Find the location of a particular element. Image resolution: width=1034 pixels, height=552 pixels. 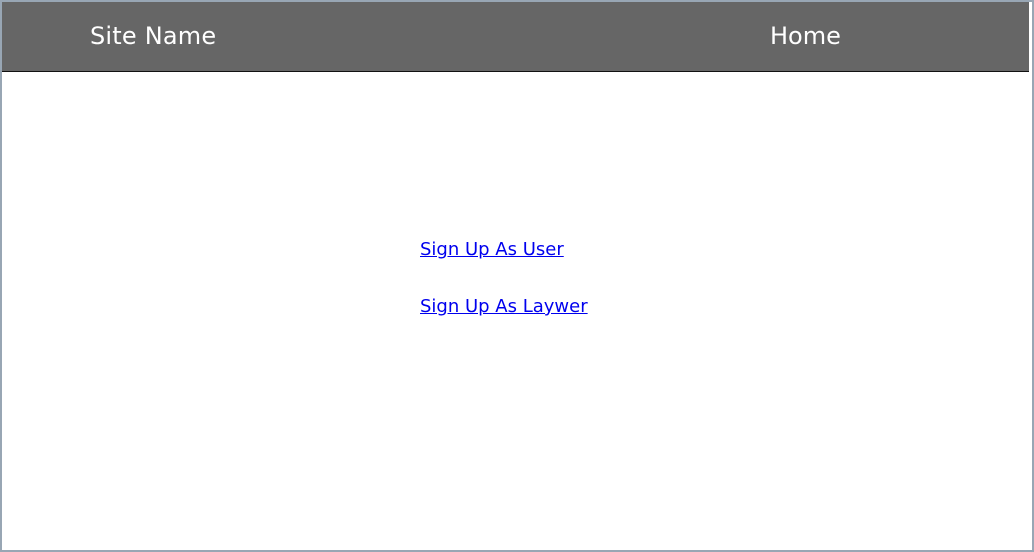

sign-up-lawyer-link: Sign Up As Laywer is located at coordinates (504, 307).